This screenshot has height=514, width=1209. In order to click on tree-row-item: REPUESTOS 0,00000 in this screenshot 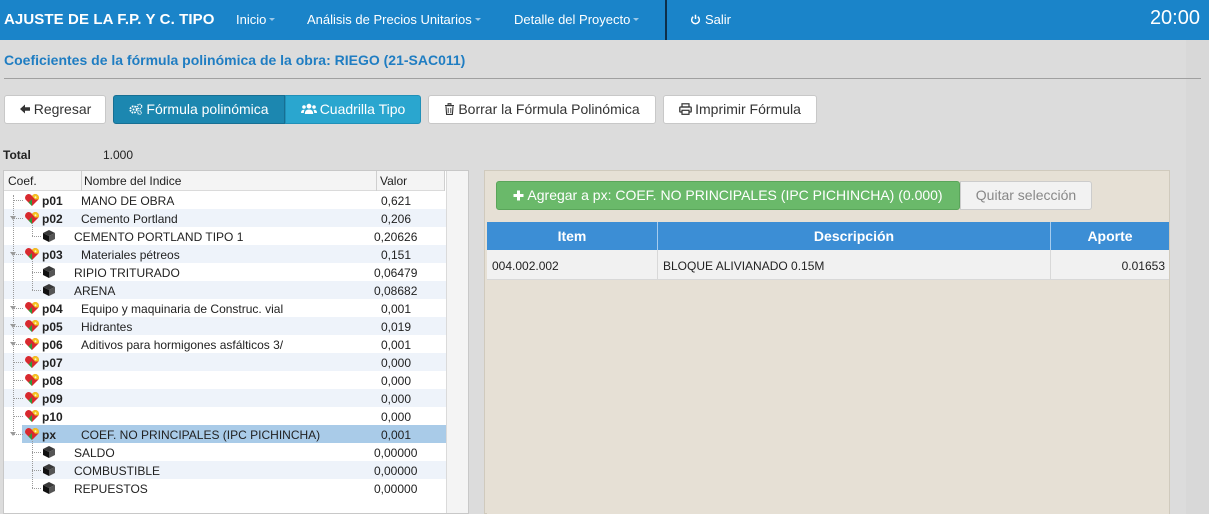, I will do `click(227, 488)`.